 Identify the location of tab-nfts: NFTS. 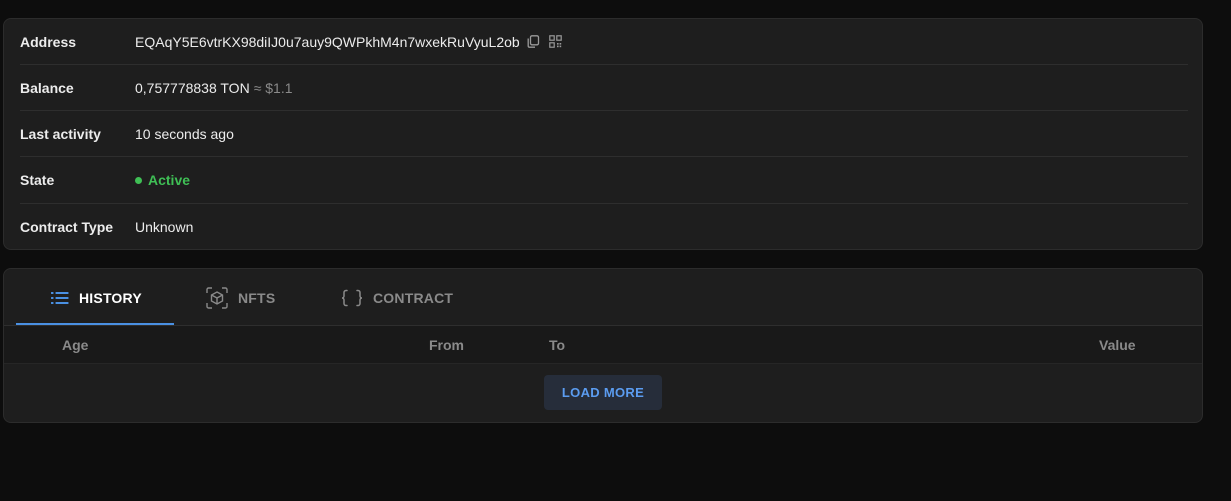
(240, 297).